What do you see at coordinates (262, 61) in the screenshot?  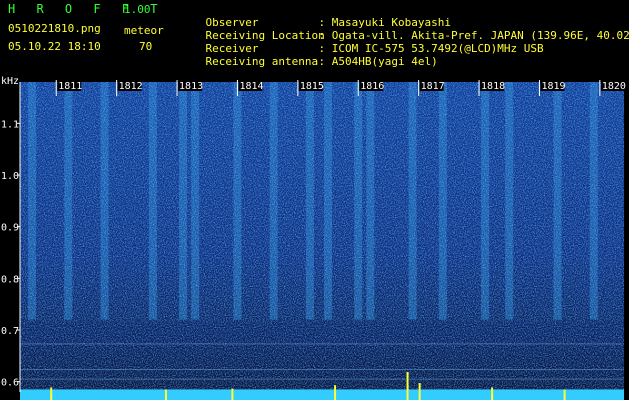 I see `info-key: Receiving antenna` at bounding box center [262, 61].